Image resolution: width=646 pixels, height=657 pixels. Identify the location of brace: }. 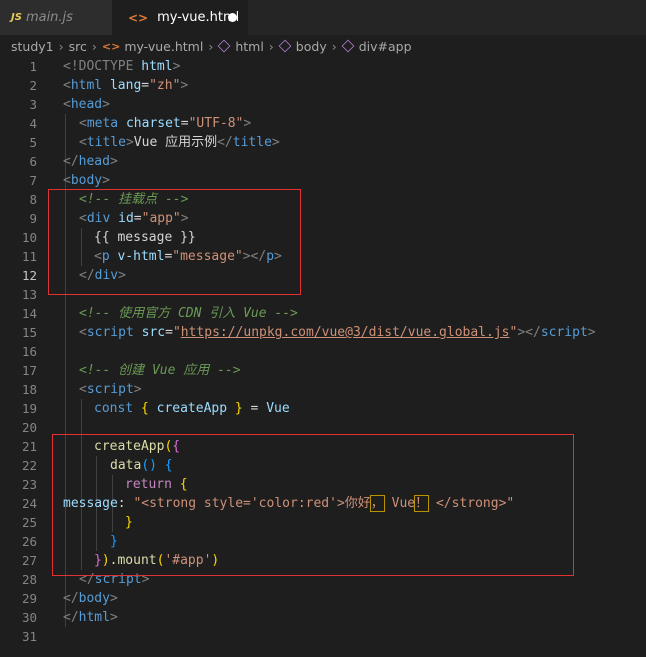
(238, 408).